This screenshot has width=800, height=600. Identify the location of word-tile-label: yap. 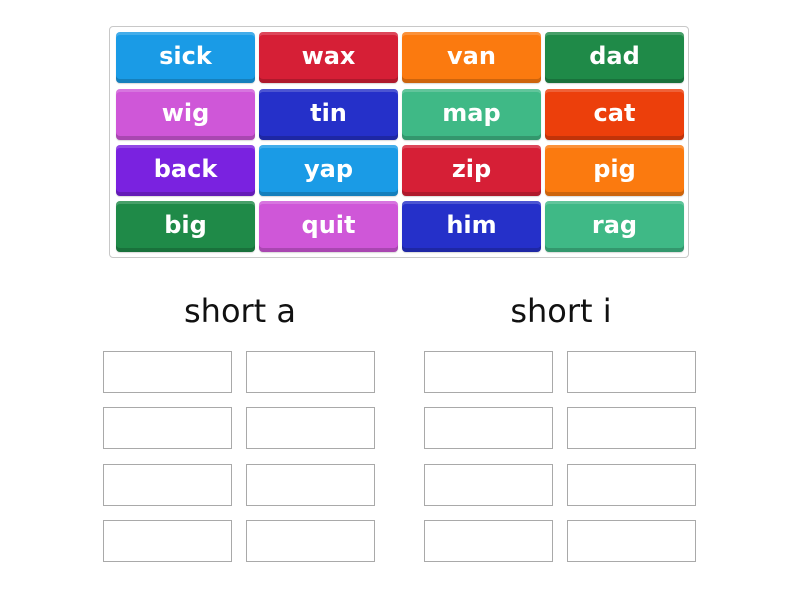
(328, 168).